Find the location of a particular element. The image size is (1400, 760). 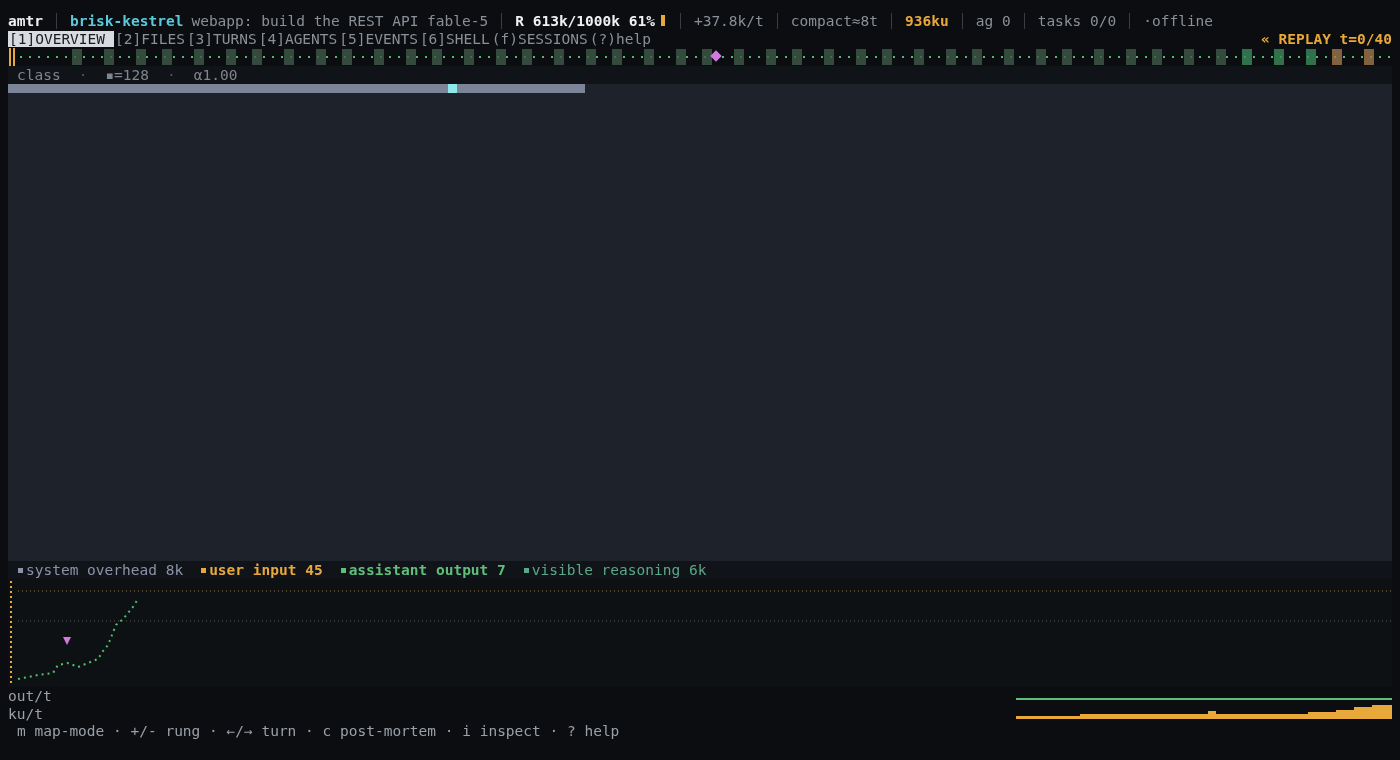

map-setting: α1.00 is located at coordinates (215, 75).